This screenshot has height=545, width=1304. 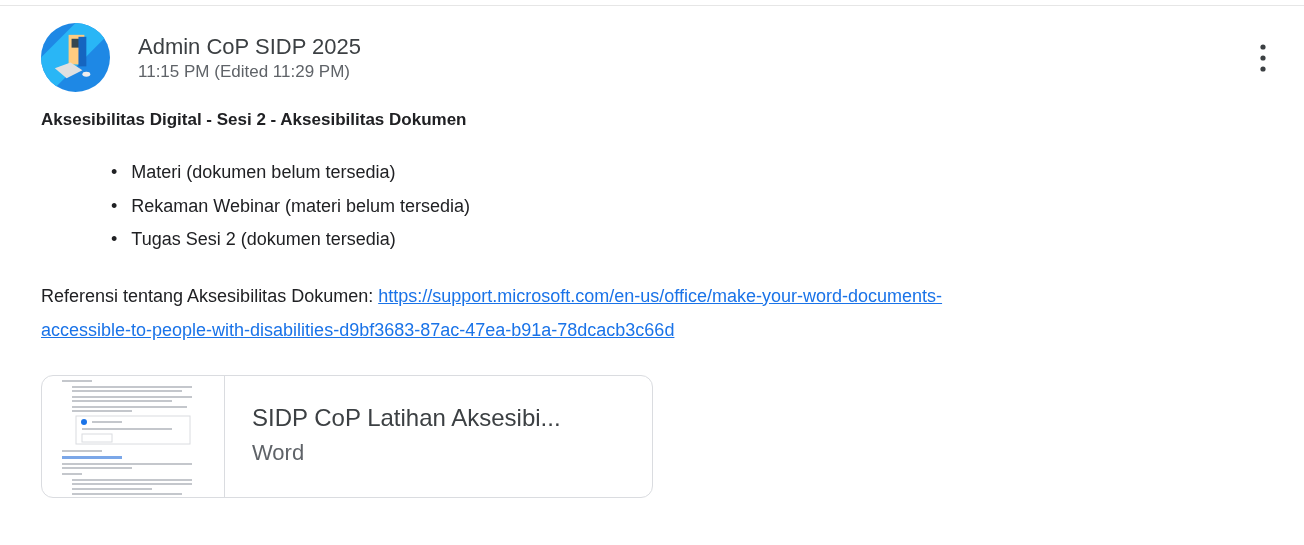 What do you see at coordinates (75, 57) in the screenshot?
I see `computer-avatar-icon` at bounding box center [75, 57].